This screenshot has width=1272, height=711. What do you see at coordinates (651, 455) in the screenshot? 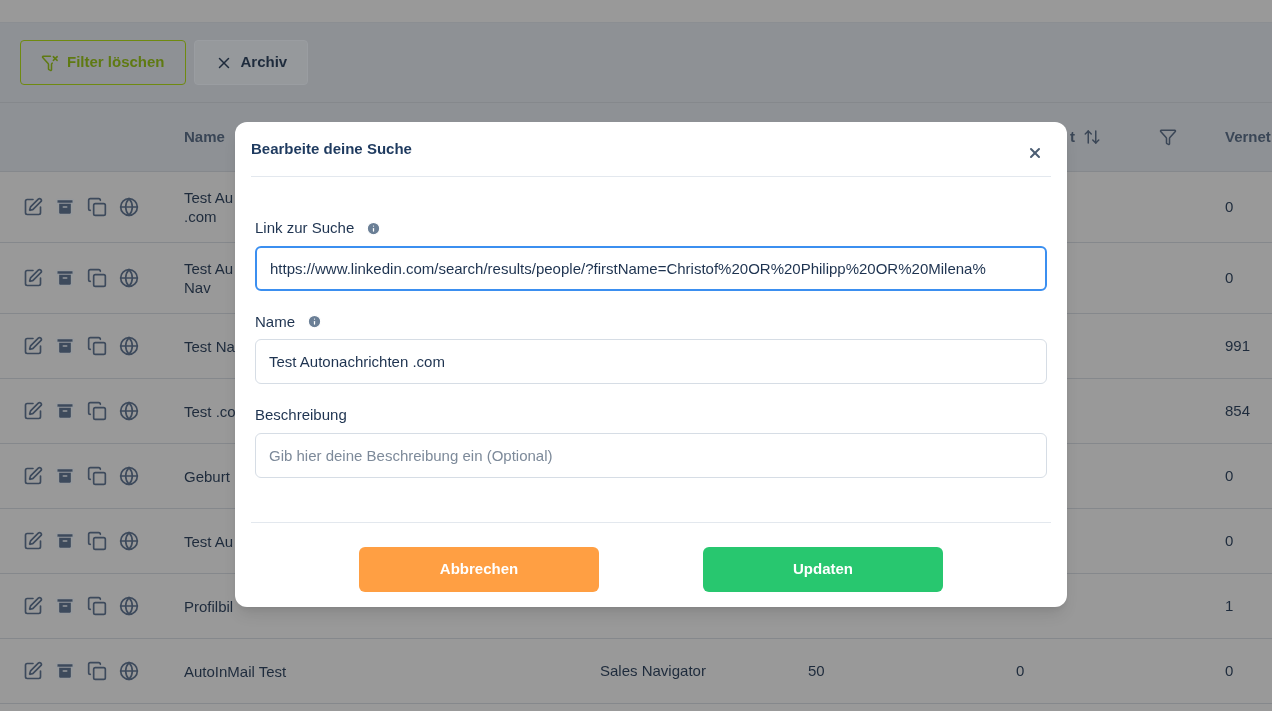
I see `text-field: Gib hier deine Beschreibung ein (Optional)` at bounding box center [651, 455].